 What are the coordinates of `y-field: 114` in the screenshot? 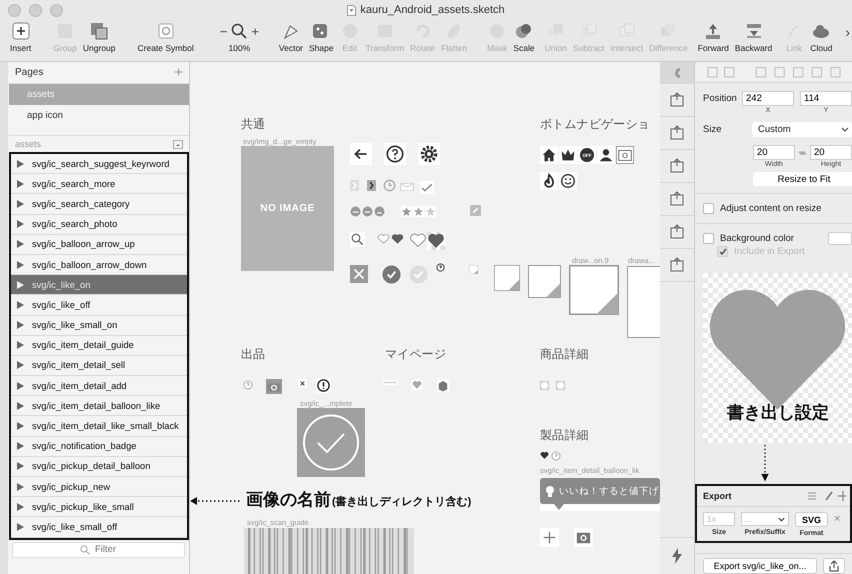 It's located at (826, 98).